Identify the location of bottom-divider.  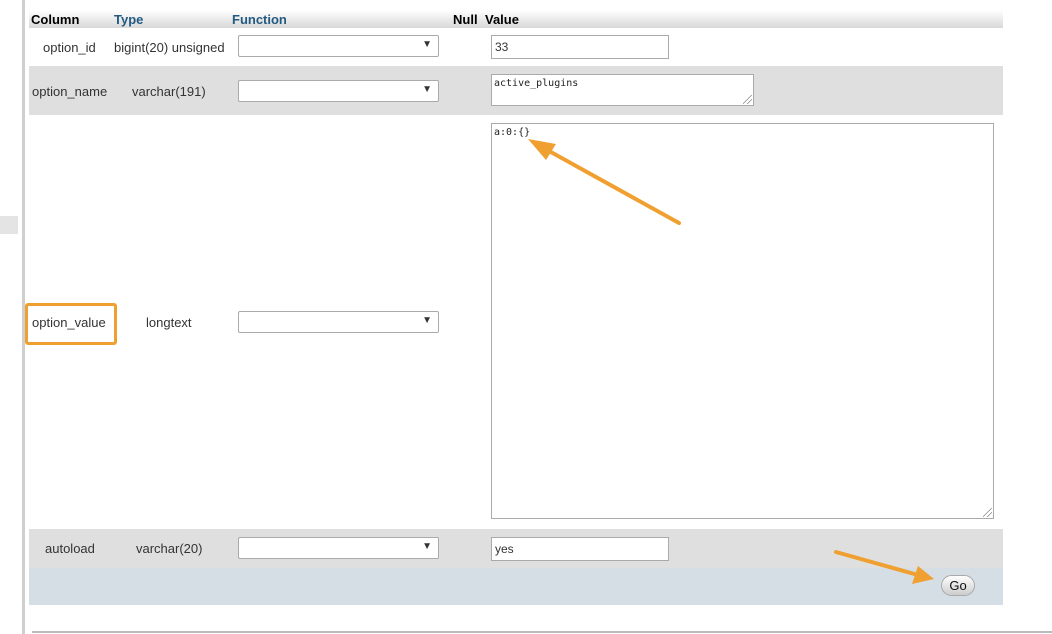
(542, 632).